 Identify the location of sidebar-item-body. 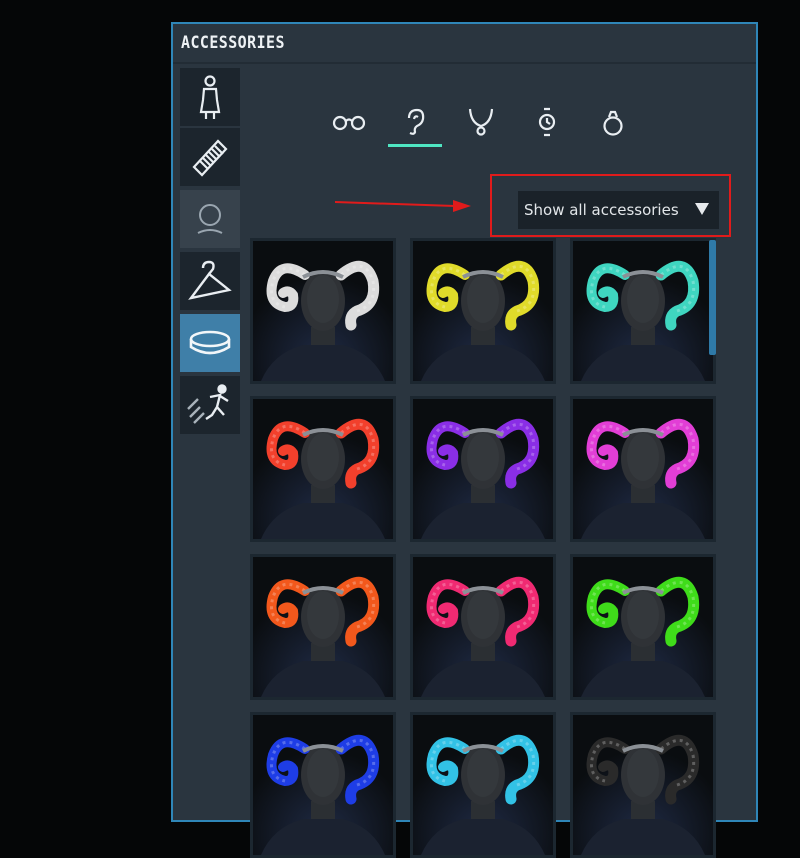
(210, 97).